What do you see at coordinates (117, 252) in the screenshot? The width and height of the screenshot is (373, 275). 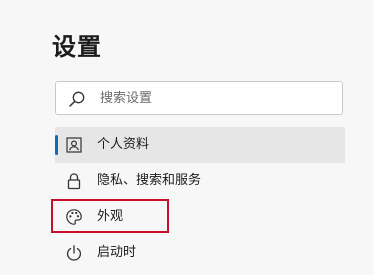 I see `nav-label-on-startup: 启动时` at bounding box center [117, 252].